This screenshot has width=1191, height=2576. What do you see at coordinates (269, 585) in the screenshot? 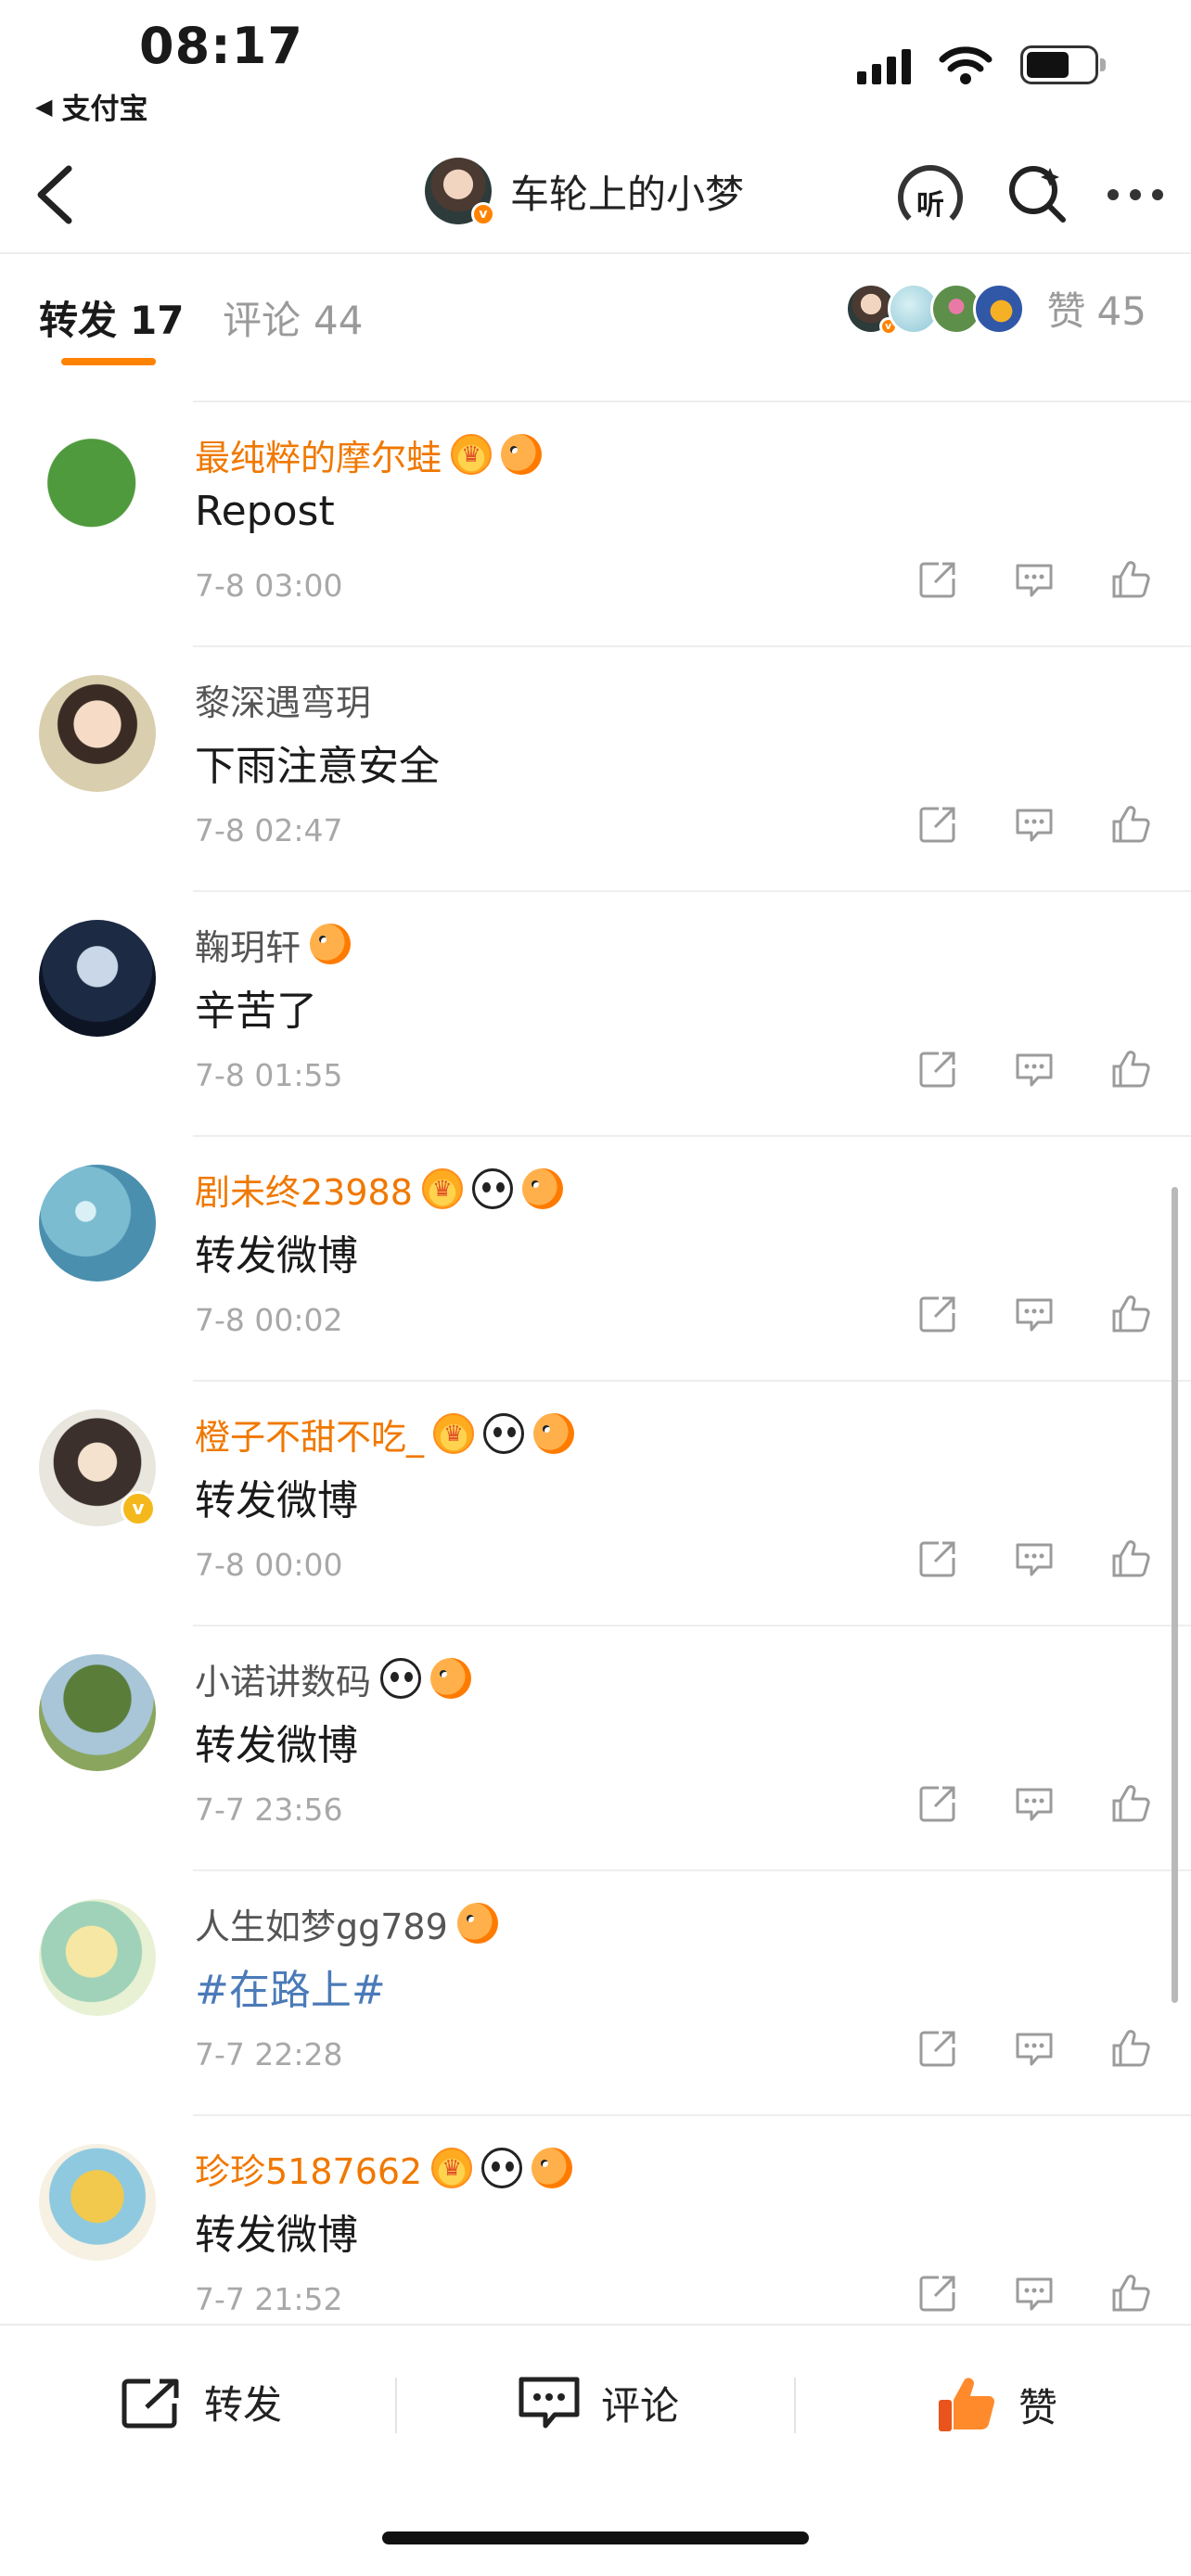
I see `repost-time: 7-8 03:00` at bounding box center [269, 585].